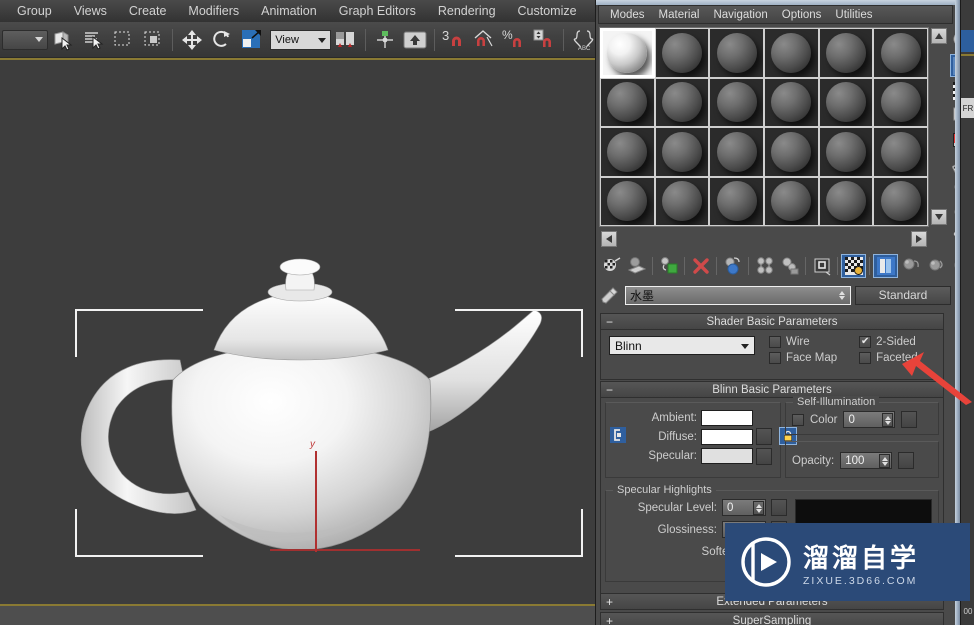  I want to click on rectangular-selection-region-button, so click(123, 40).